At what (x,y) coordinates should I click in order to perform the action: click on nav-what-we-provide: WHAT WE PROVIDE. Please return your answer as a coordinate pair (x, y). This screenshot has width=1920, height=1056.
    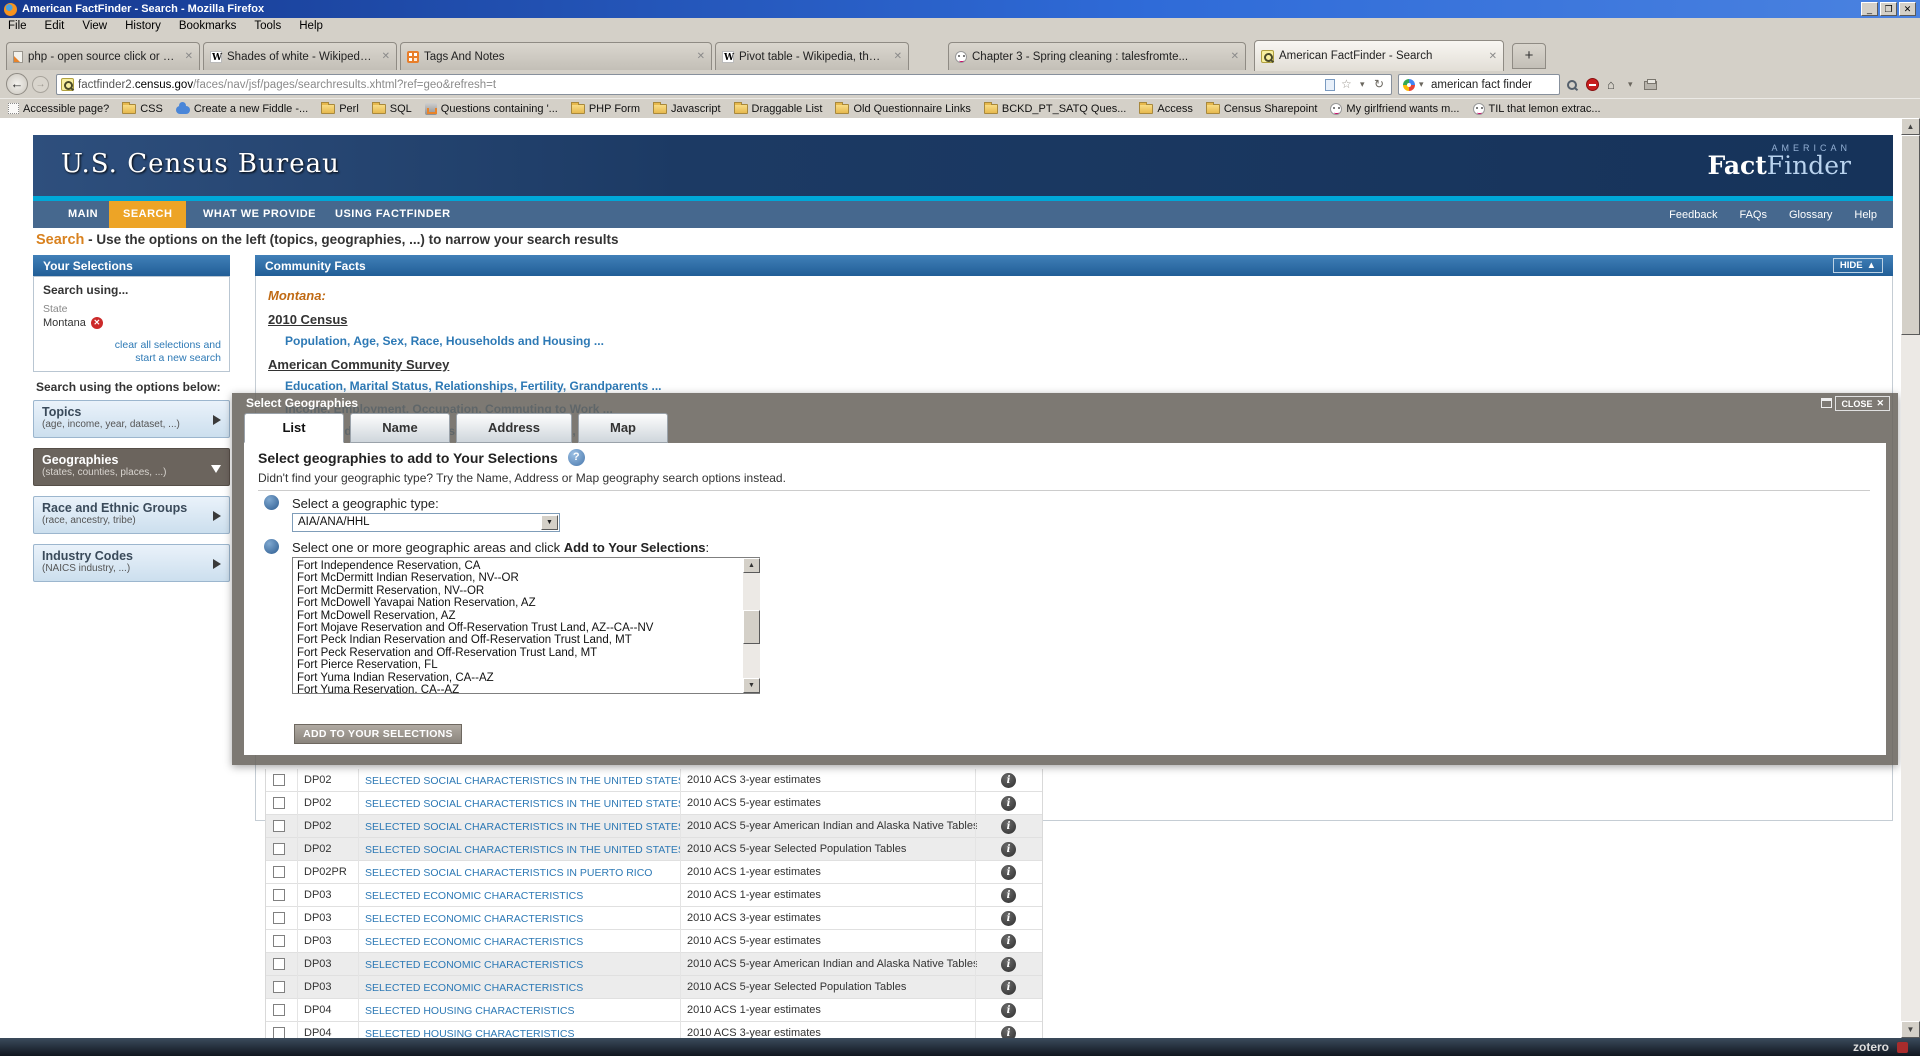
    Looking at the image, I should click on (259, 214).